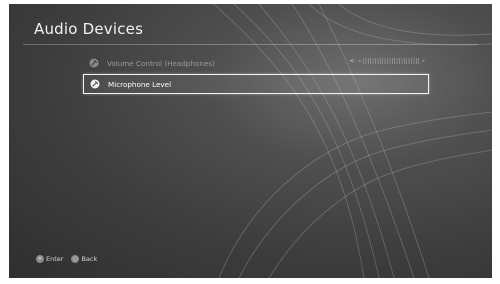 The width and height of the screenshot is (500, 284). What do you see at coordinates (352, 61) in the screenshot?
I see `speaker-icon: ◀)` at bounding box center [352, 61].